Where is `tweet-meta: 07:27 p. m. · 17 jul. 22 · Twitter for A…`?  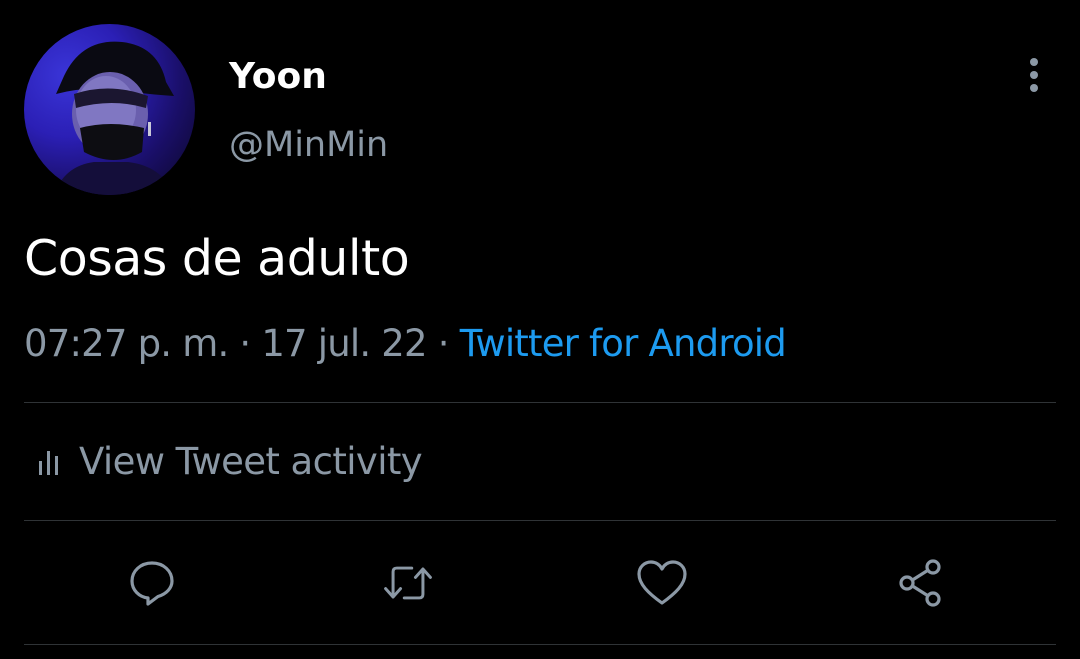
tweet-meta: 07:27 p. m. · 17 jul. 22 · Twitter for A… is located at coordinates (405, 344).